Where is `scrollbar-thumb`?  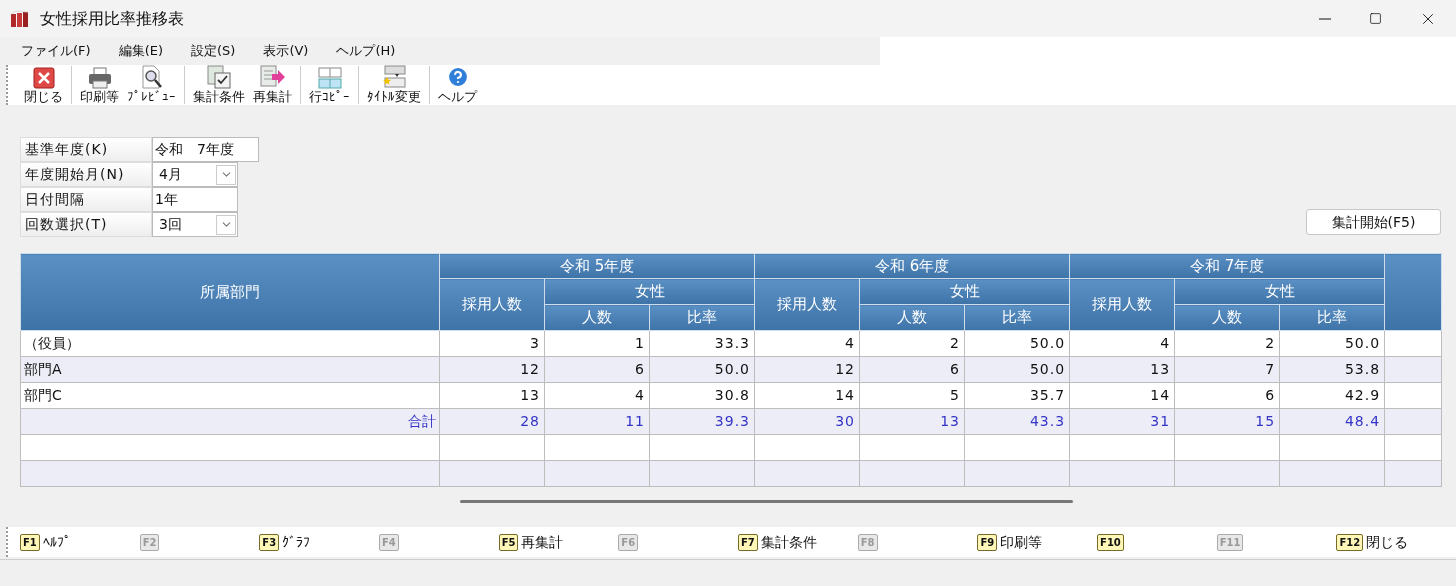
scrollbar-thumb is located at coordinates (766, 501).